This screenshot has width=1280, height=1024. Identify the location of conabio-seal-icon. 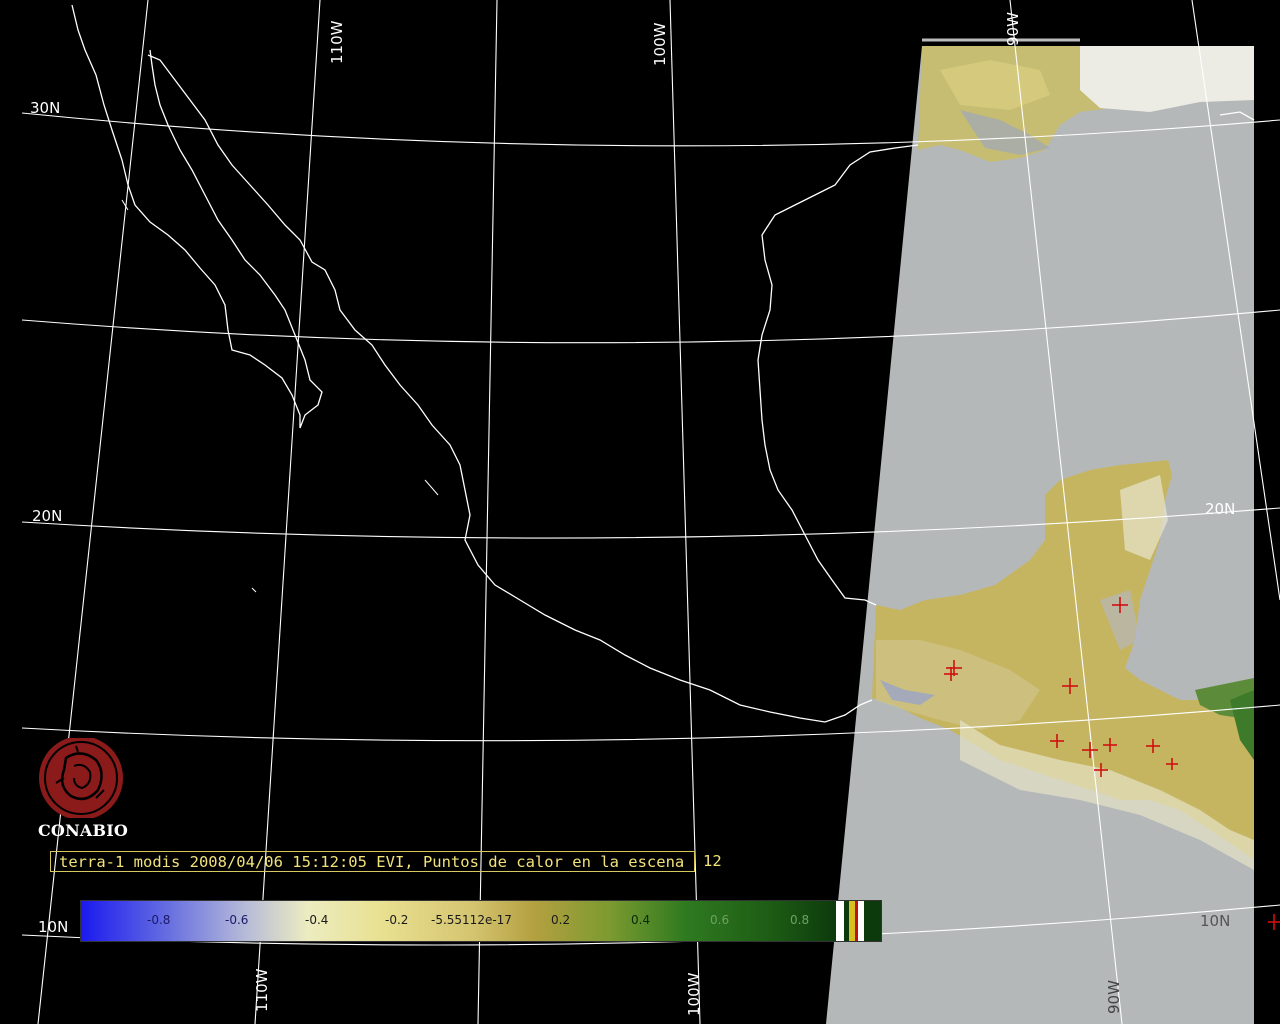
(81, 778).